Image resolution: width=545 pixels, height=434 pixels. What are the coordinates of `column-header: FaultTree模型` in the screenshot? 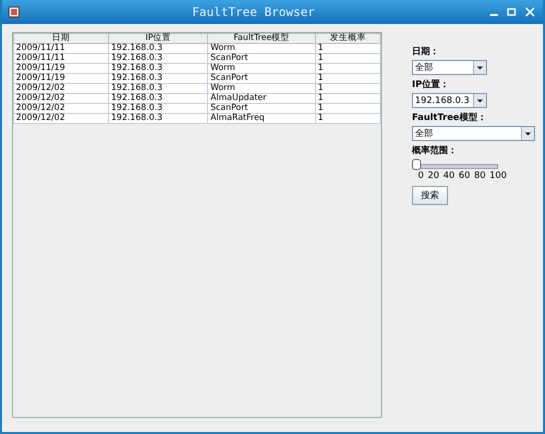 It's located at (262, 39).